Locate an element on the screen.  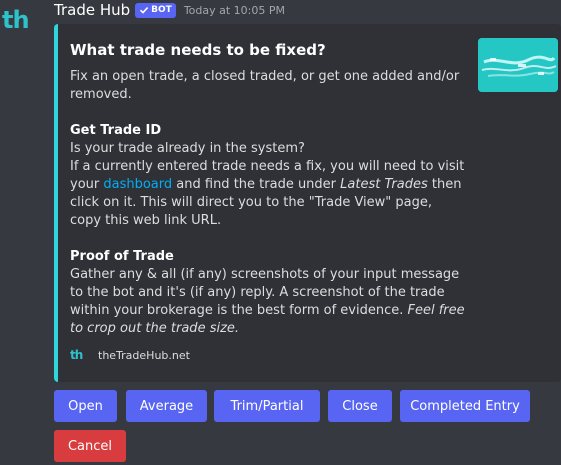
bot-badge: BOT is located at coordinates (155, 10).